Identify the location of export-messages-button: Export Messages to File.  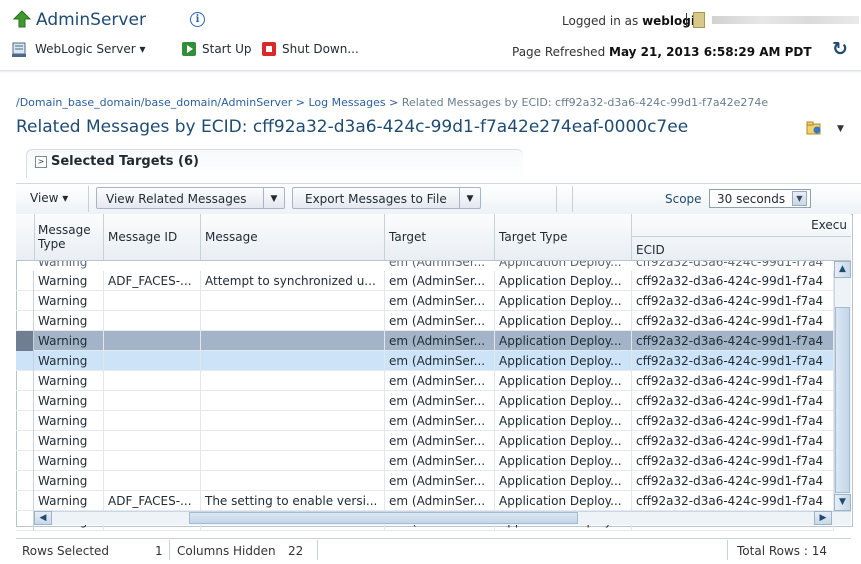
(376, 198).